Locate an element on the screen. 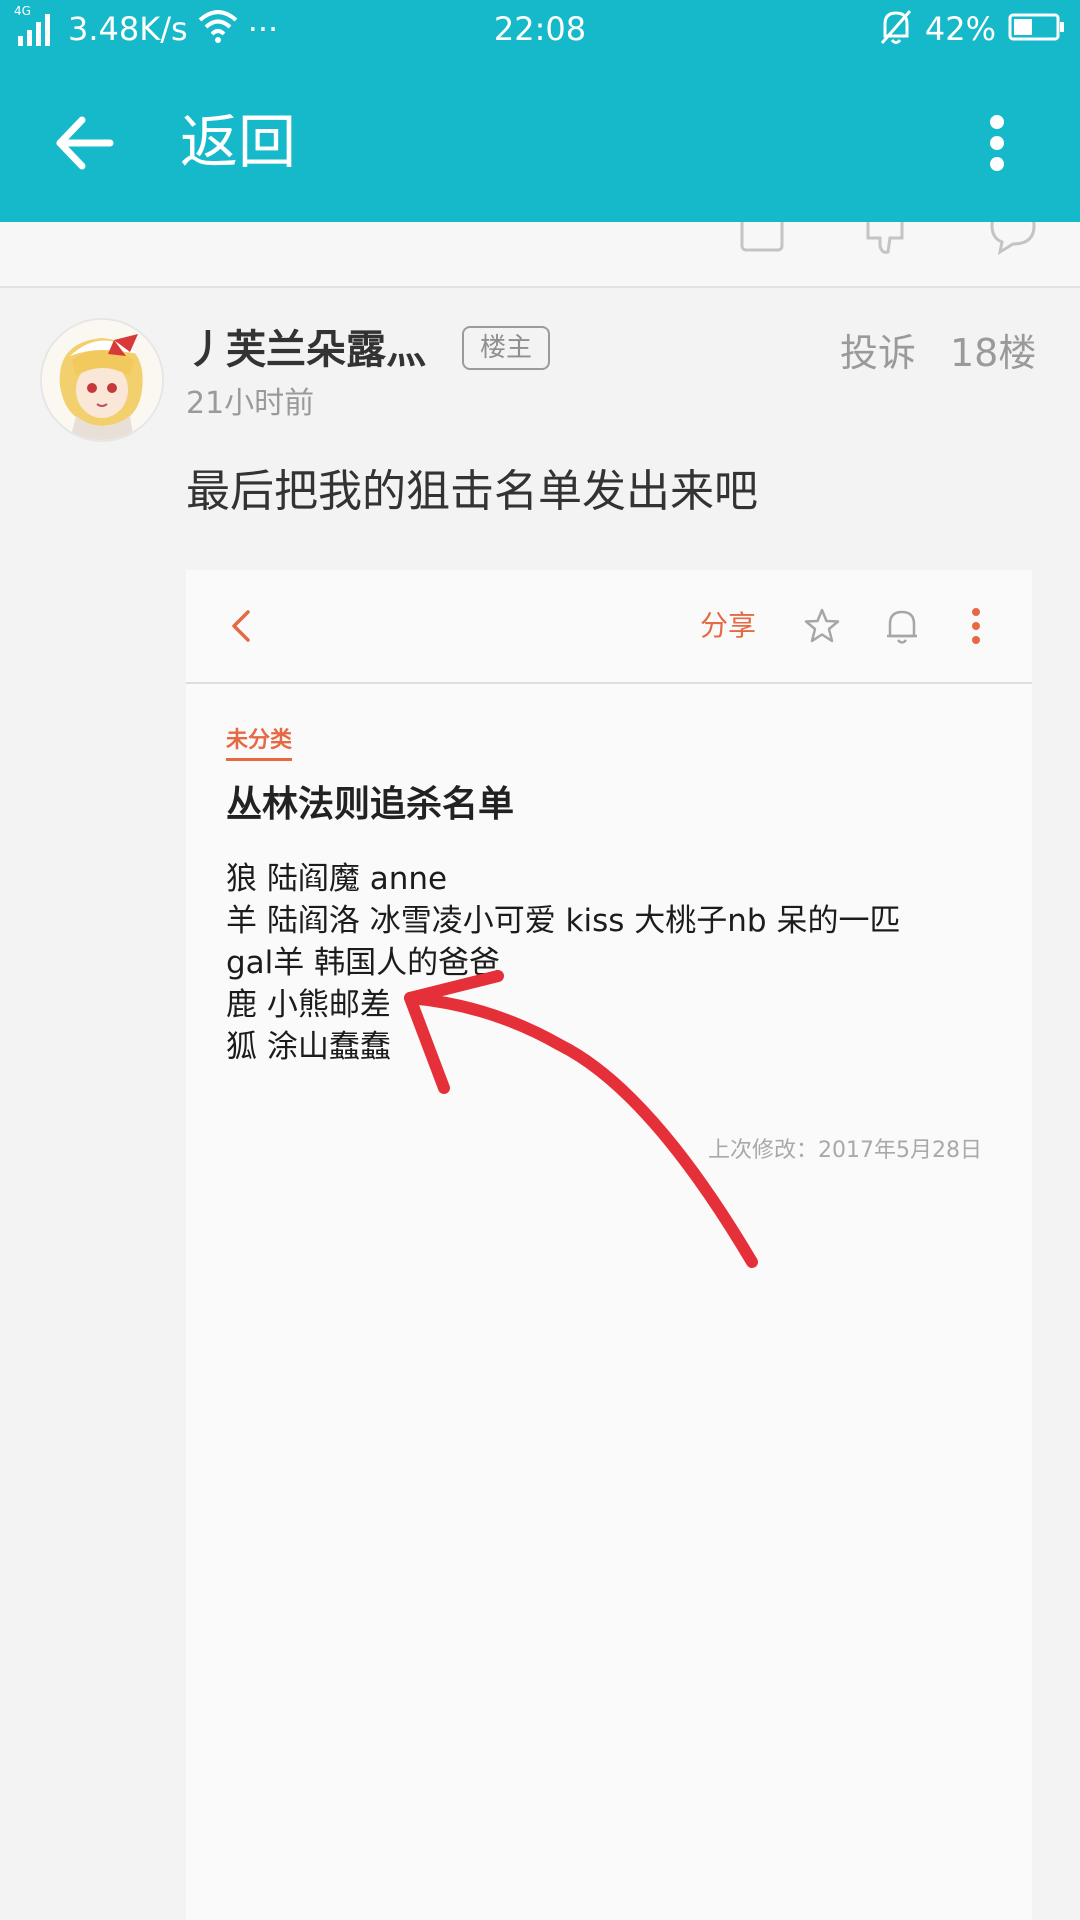 The height and width of the screenshot is (1920, 1080). status-right: 42% is located at coordinates (972, 29).